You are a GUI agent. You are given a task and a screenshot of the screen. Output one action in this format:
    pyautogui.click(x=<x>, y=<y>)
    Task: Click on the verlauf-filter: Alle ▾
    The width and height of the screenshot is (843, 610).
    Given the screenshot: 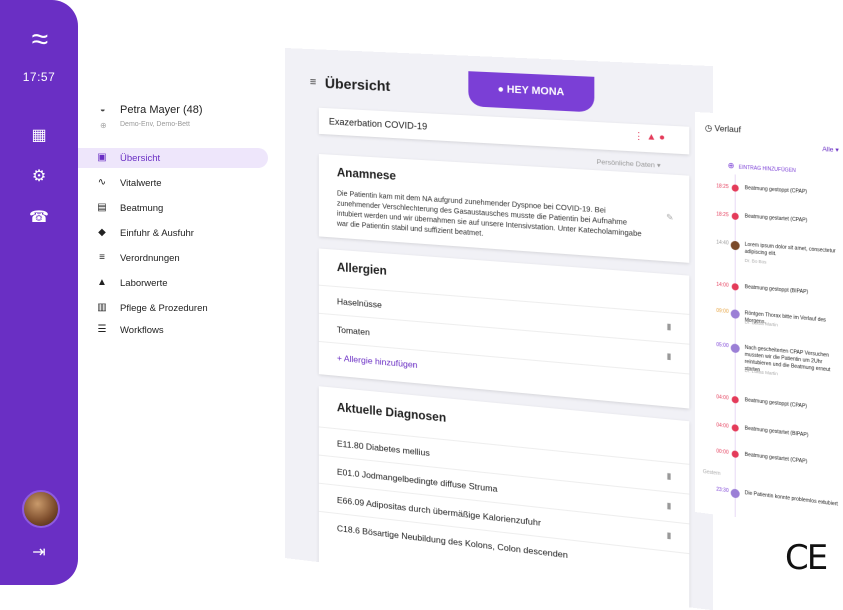 What is the action you would take?
    pyautogui.click(x=830, y=149)
    